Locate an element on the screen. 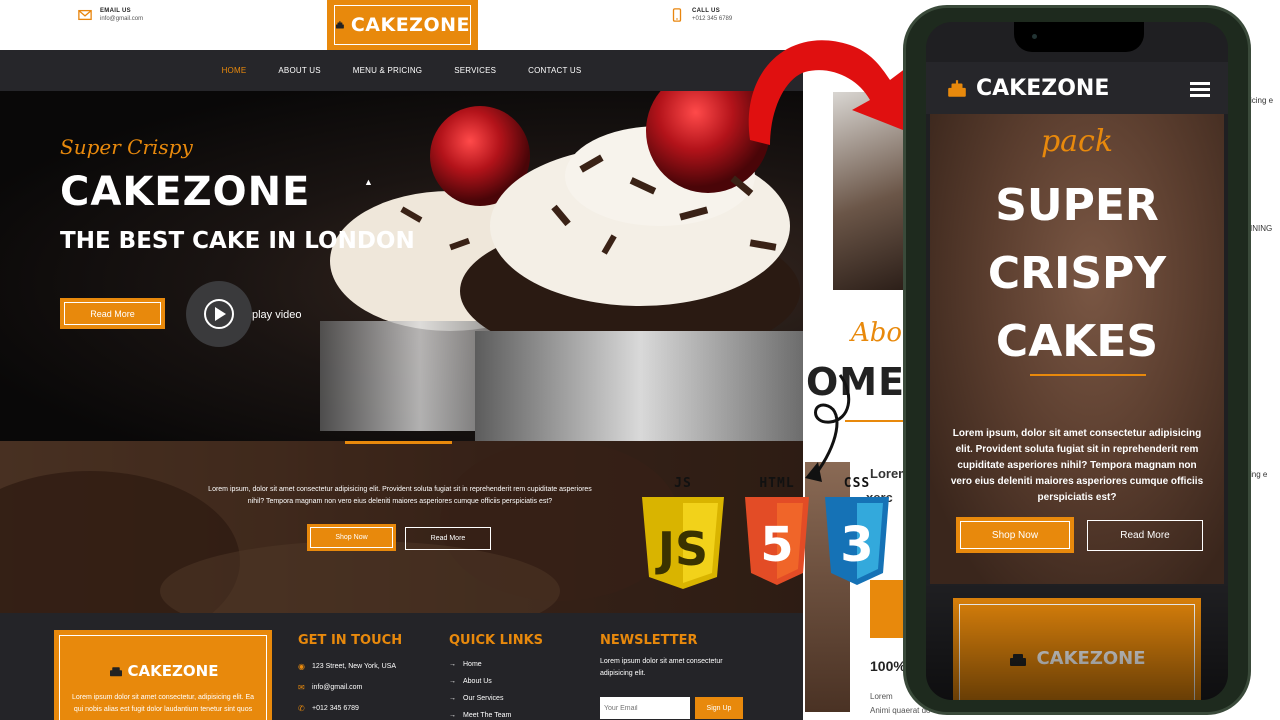 The height and width of the screenshot is (720, 1280). mouse-cursor-icon: ▲ is located at coordinates (368, 182).